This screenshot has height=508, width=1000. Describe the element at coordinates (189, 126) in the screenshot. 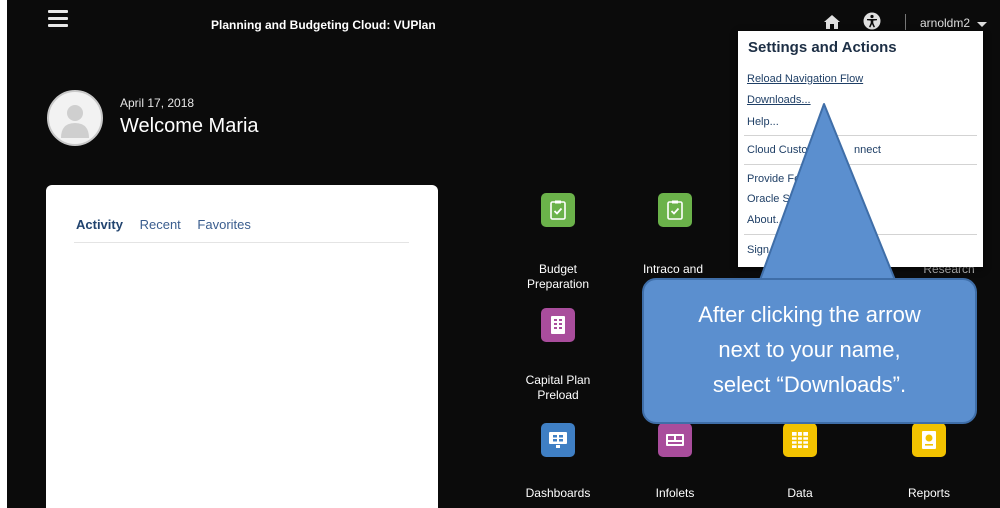

I see `welcome-message: Welcome Maria` at that location.